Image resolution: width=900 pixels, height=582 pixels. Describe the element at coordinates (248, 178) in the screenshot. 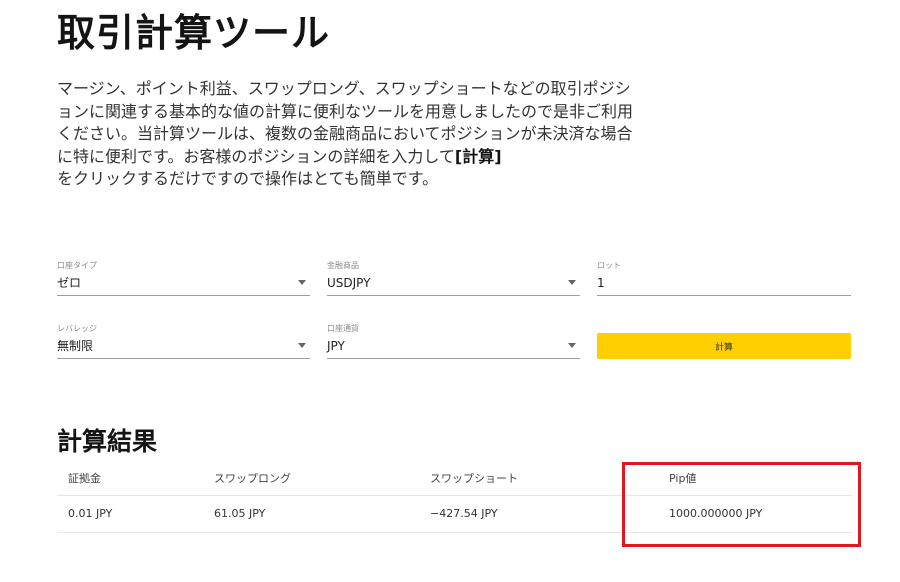

I see `intro-tail: をクリックするだけですので操作はとても簡単です。` at that location.